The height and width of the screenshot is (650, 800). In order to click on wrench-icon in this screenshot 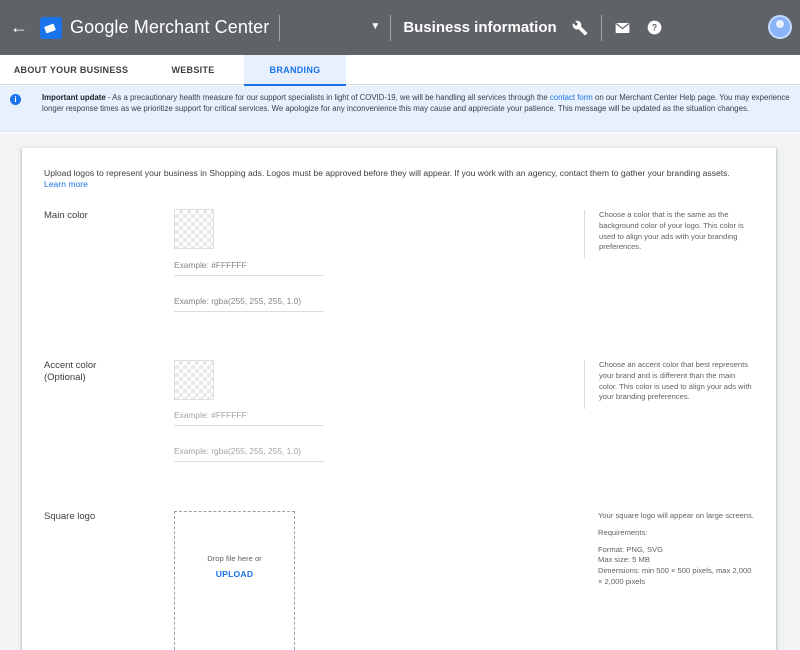, I will do `click(580, 28)`.